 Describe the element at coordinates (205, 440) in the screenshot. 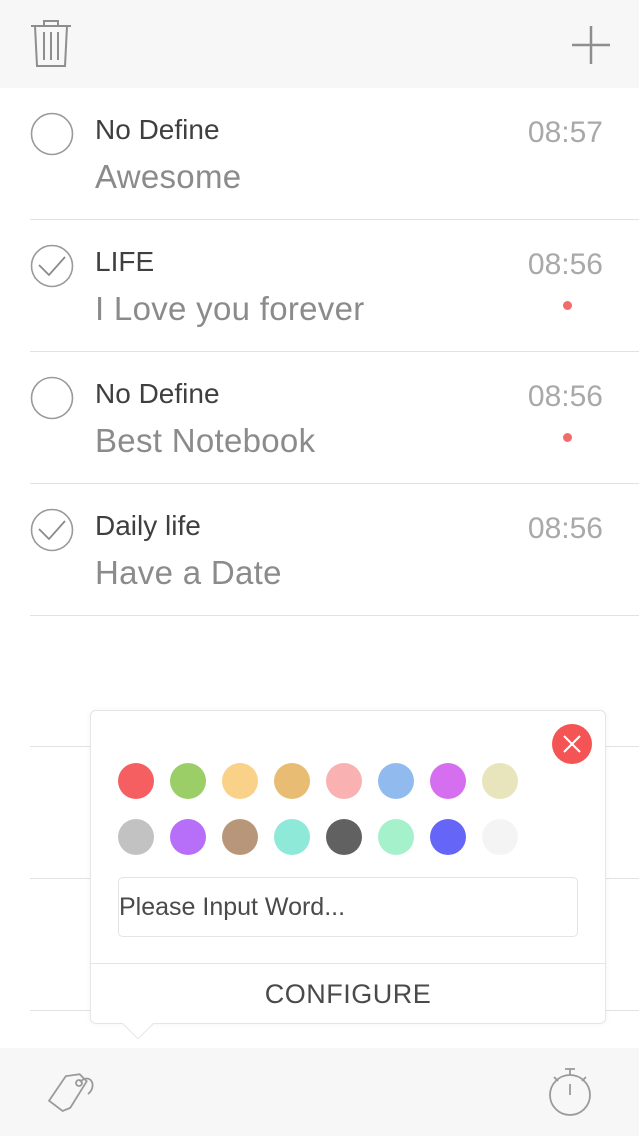

I see `note-text: Best Notebook` at that location.